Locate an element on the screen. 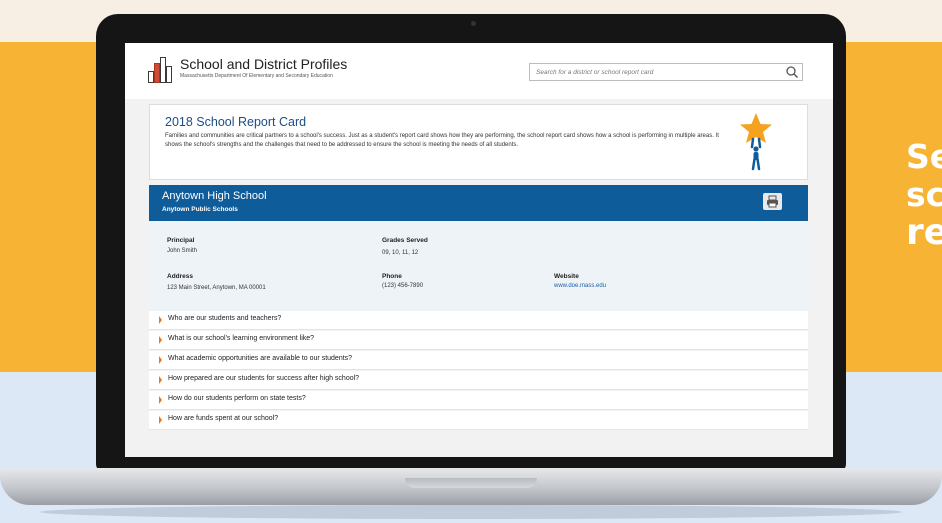 The height and width of the screenshot is (523, 942). laptop-notch is located at coordinates (471, 483).